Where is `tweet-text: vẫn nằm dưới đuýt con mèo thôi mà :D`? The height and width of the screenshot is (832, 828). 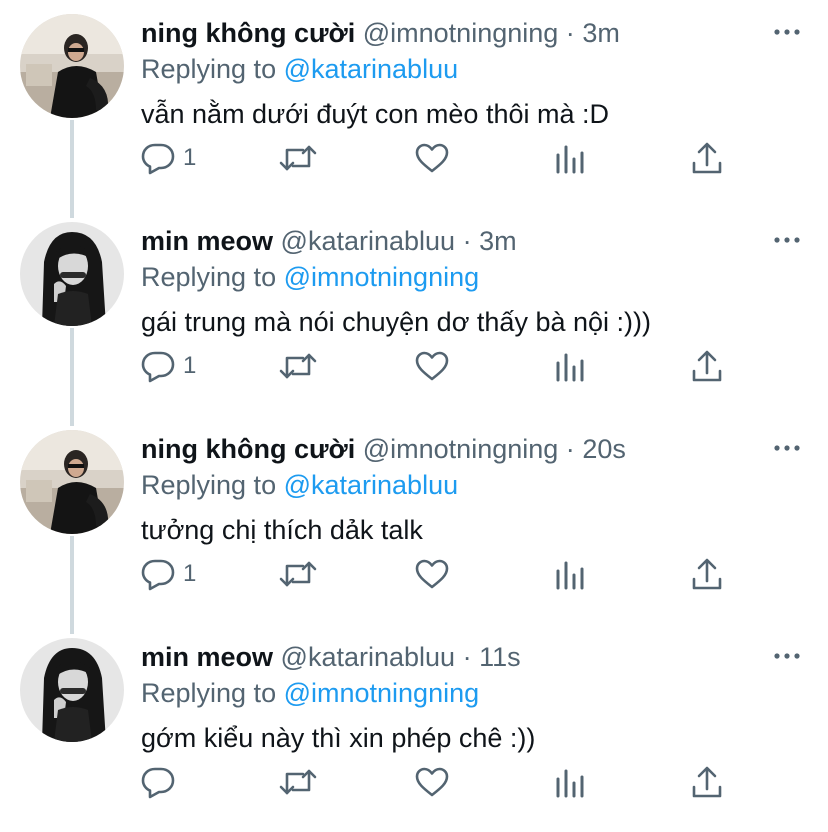
tweet-text: vẫn nằm dưới đuýt con mèo thôi mà :D is located at coordinates (375, 114).